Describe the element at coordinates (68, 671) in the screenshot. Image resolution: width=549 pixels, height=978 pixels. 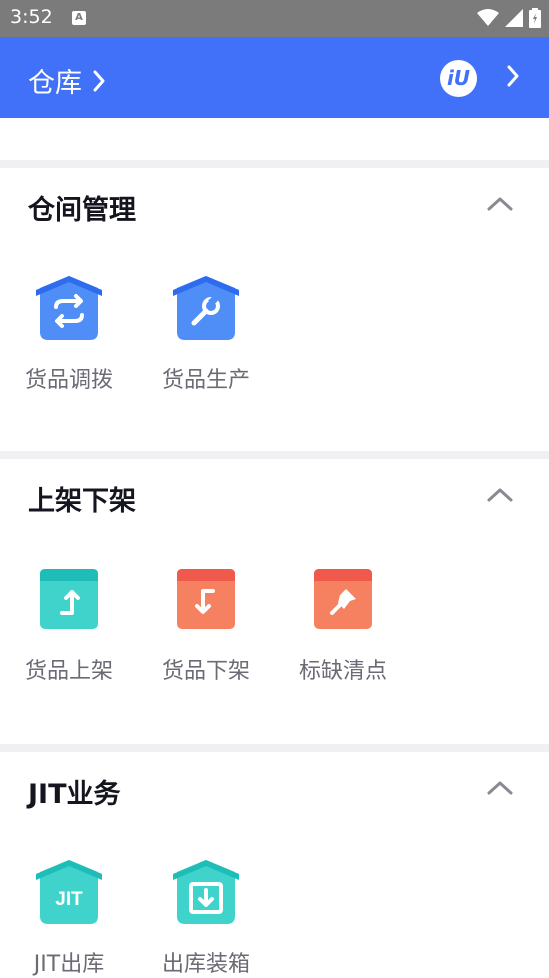
I see `tile-label: 货品上架` at that location.